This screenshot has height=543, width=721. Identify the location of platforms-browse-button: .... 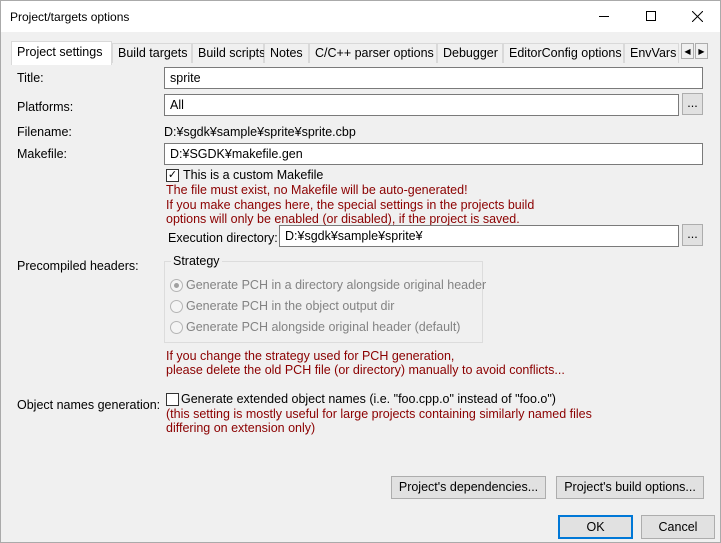
(692, 104).